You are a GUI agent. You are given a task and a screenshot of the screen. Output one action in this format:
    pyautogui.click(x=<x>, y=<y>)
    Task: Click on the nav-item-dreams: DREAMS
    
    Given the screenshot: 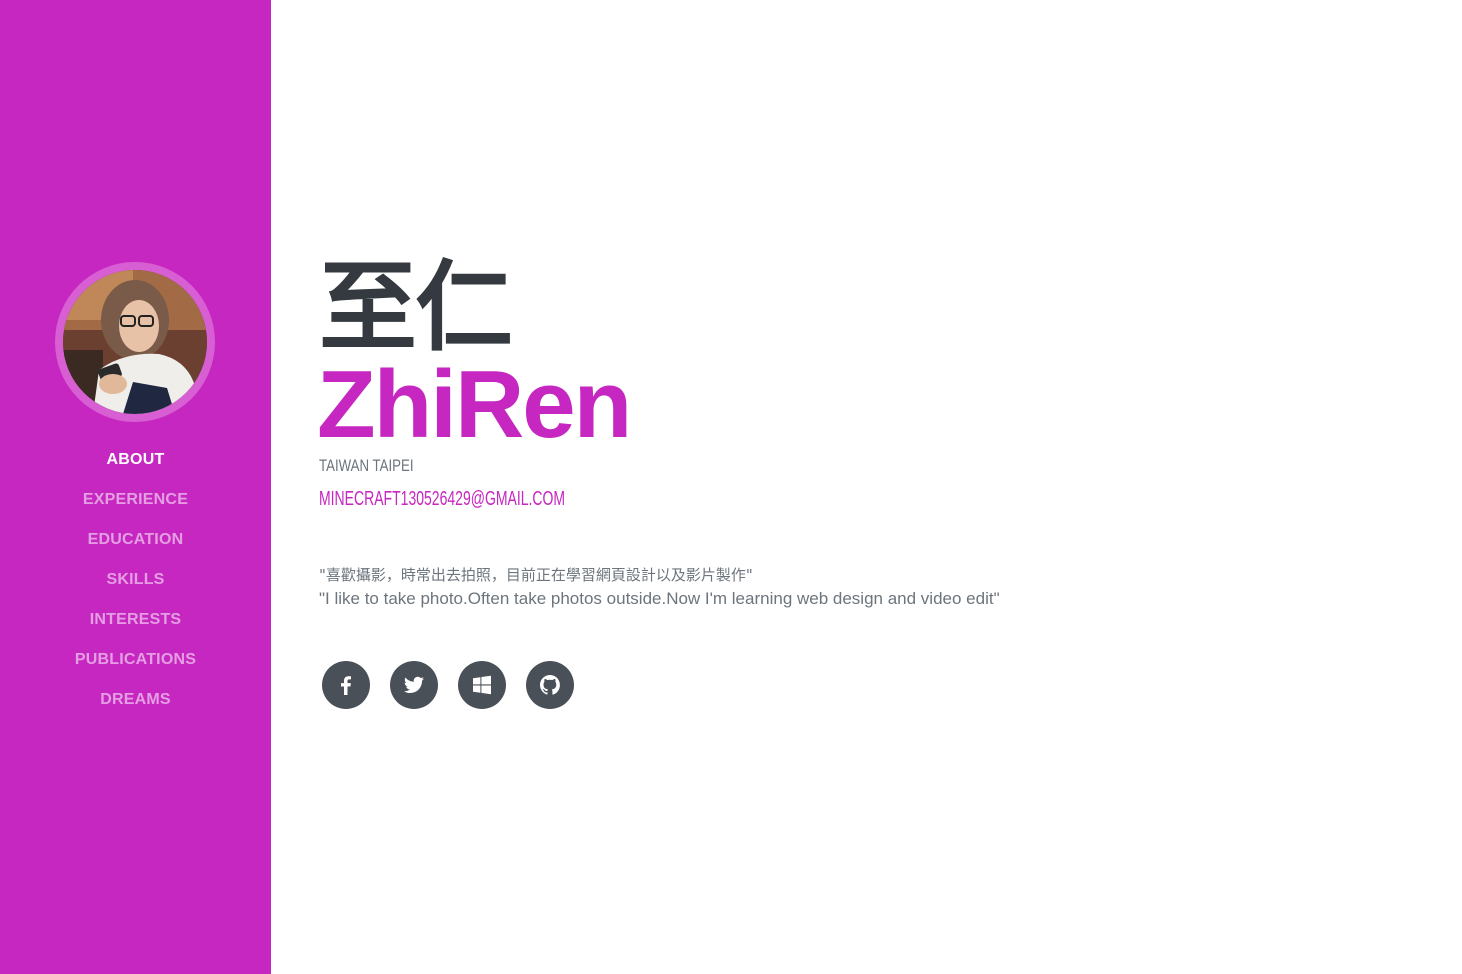 What is the action you would take?
    pyautogui.click(x=135, y=700)
    